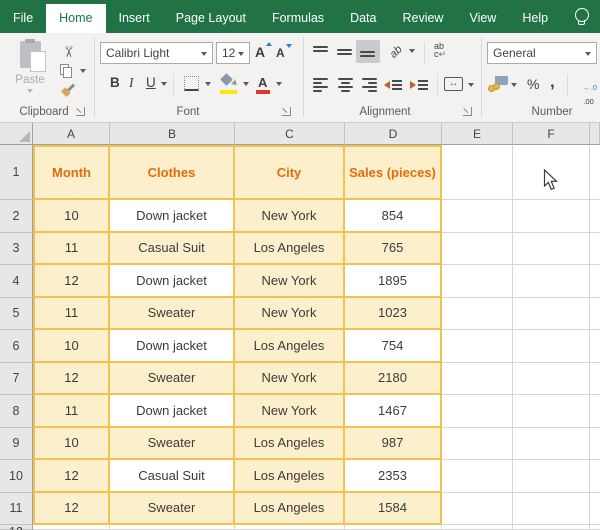  What do you see at coordinates (290, 411) in the screenshot?
I see `cell-C8: New York` at bounding box center [290, 411].